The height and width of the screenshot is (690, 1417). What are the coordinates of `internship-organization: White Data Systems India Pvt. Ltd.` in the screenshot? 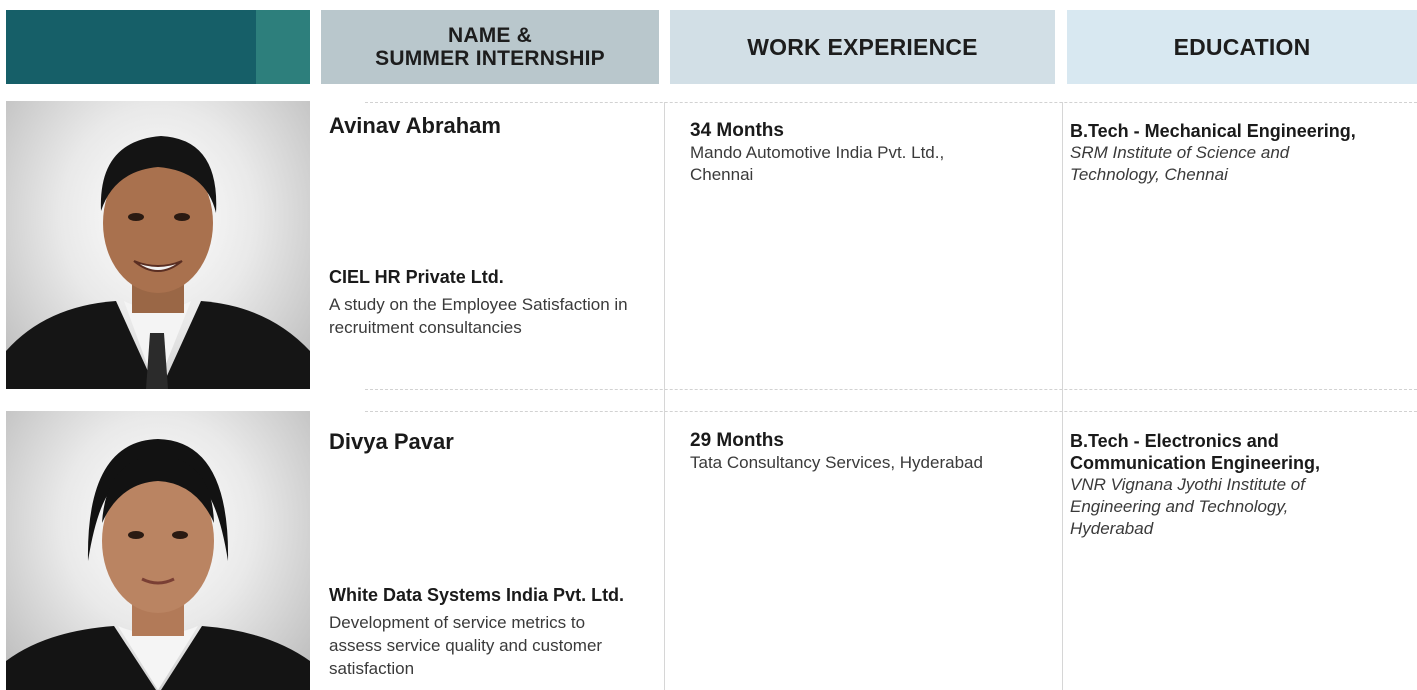 It's located at (477, 595).